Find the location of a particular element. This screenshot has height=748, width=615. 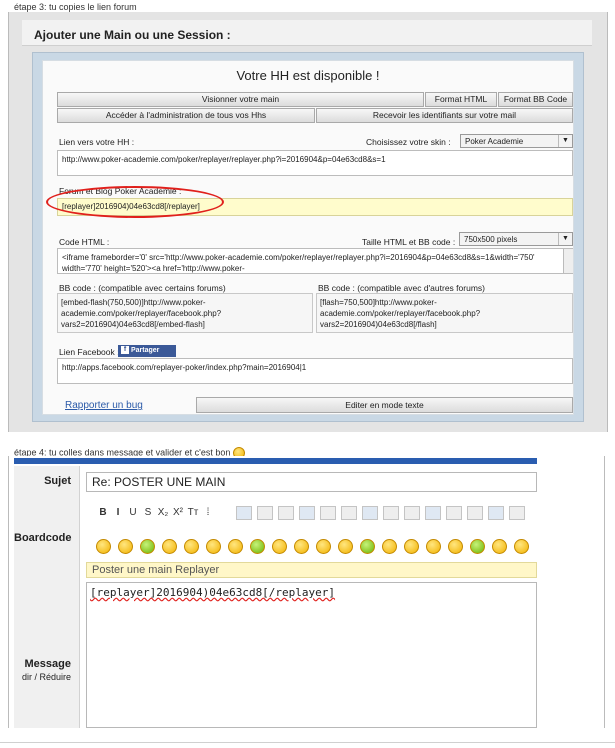

bottom-divider is located at coordinates (307, 742).